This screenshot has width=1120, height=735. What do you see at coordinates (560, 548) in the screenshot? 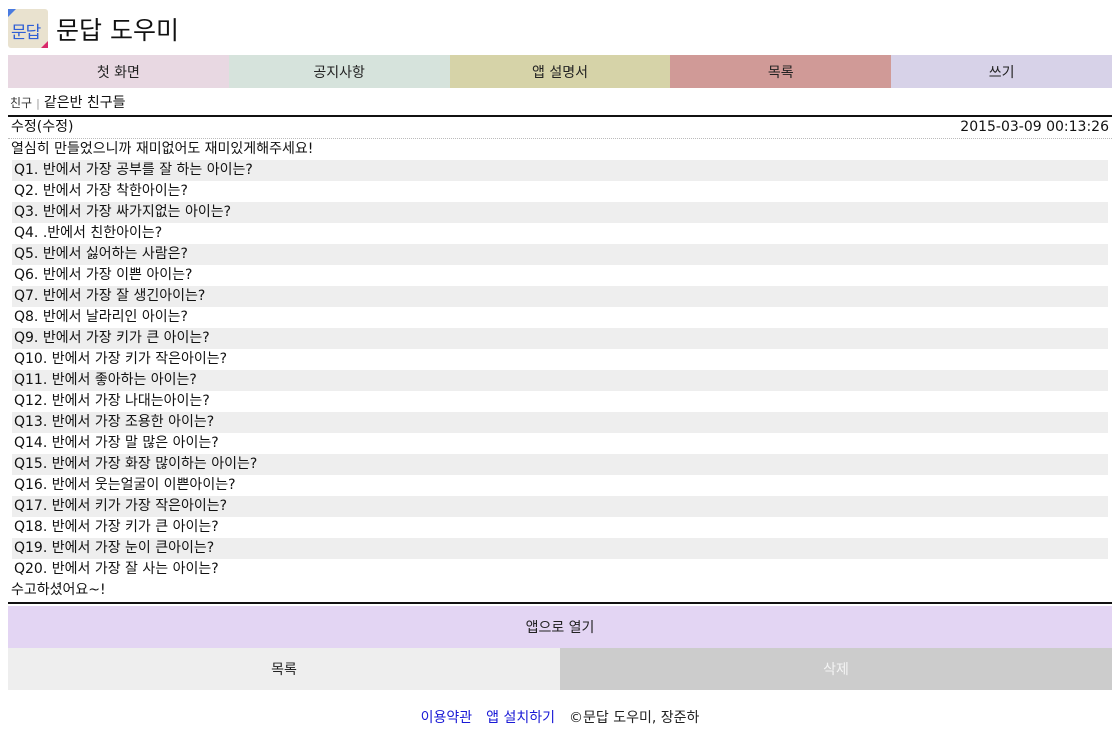
I see `question-item: Q19. 반에서 가장 눈이 큰아이는?` at bounding box center [560, 548].